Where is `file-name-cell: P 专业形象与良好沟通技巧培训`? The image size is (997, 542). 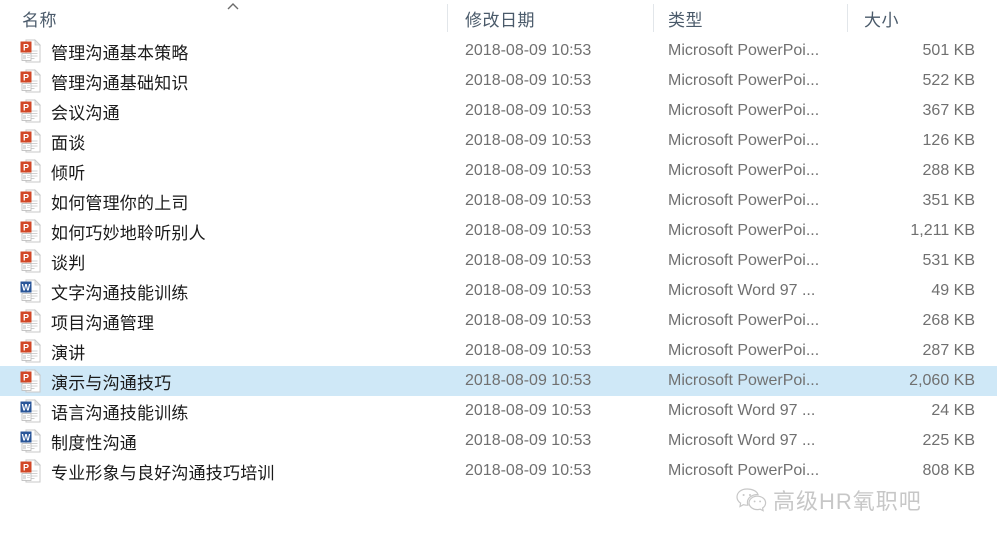 file-name-cell: P 专业形象与良好沟通技巧培训 is located at coordinates (233, 471).